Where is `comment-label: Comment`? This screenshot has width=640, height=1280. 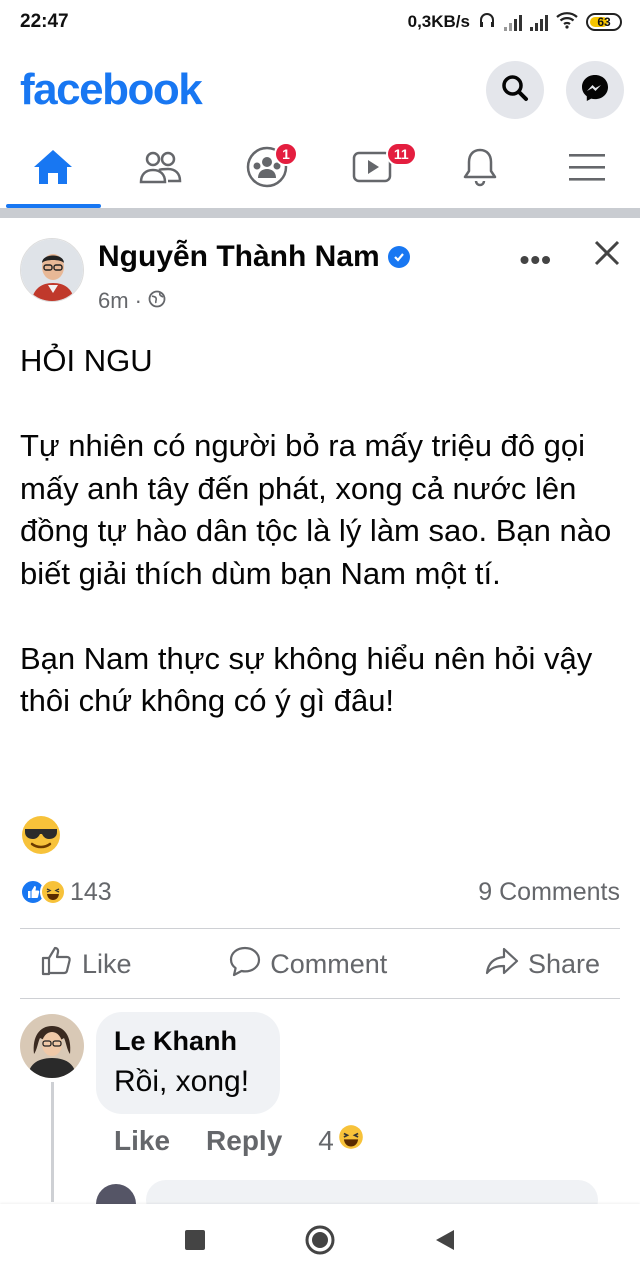 comment-label: Comment is located at coordinates (329, 963).